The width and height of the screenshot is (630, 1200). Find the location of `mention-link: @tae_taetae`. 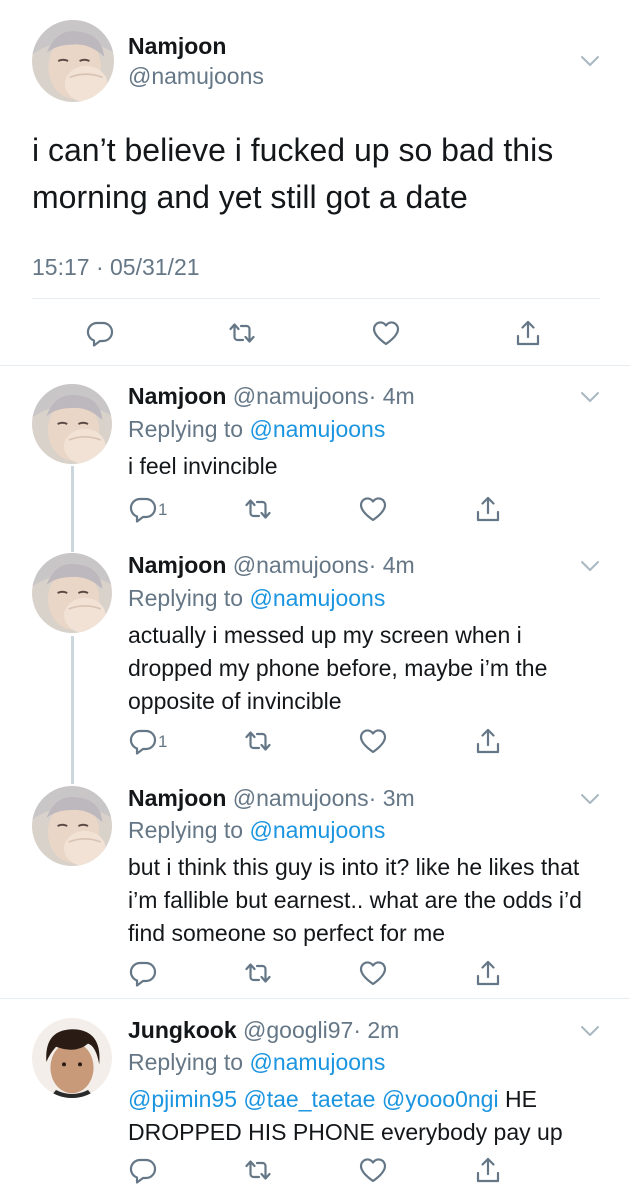

mention-link: @tae_taetae is located at coordinates (309, 1099).